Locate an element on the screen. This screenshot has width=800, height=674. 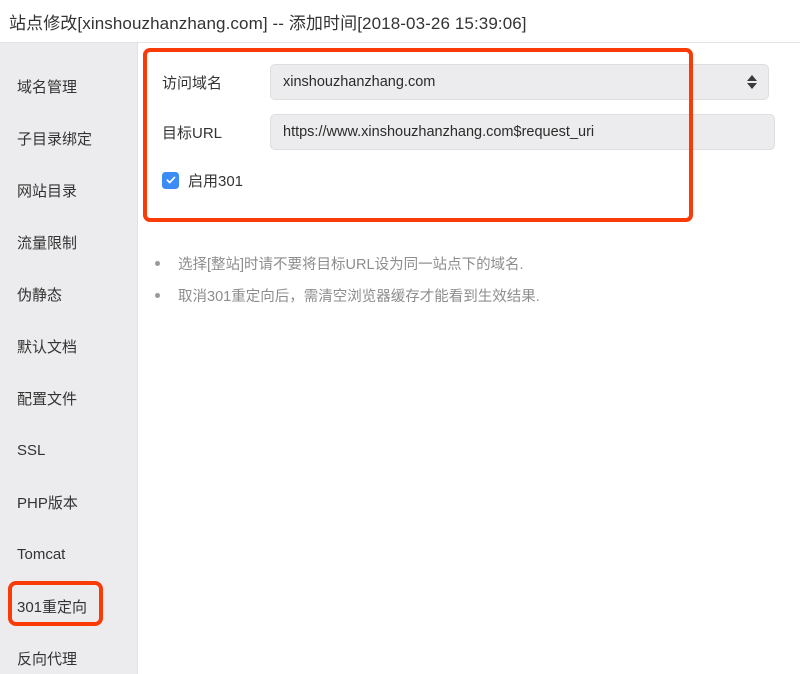
enable-301-label: 启用301 is located at coordinates (215, 180).